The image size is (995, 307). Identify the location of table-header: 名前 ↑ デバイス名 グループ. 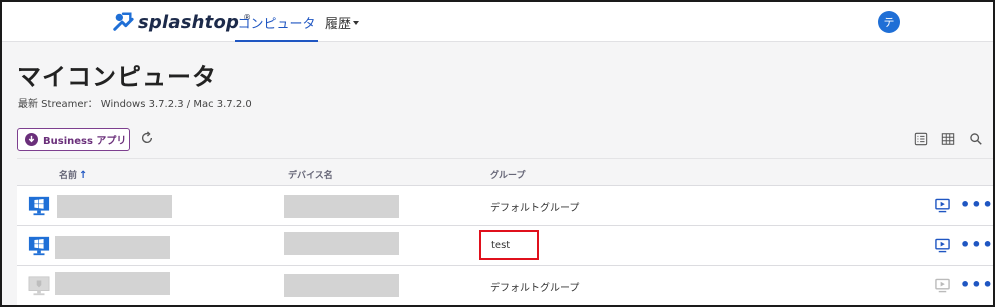
(505, 172).